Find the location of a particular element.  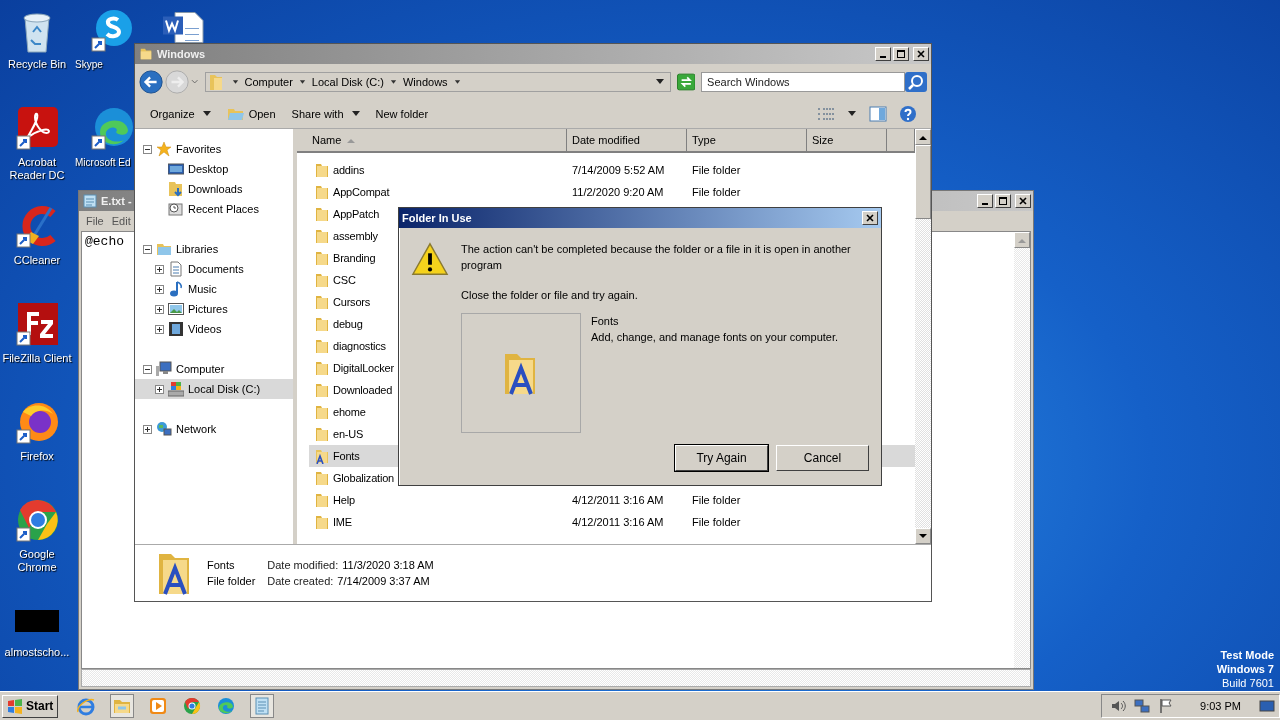

file-name: debug is located at coordinates (348, 324).